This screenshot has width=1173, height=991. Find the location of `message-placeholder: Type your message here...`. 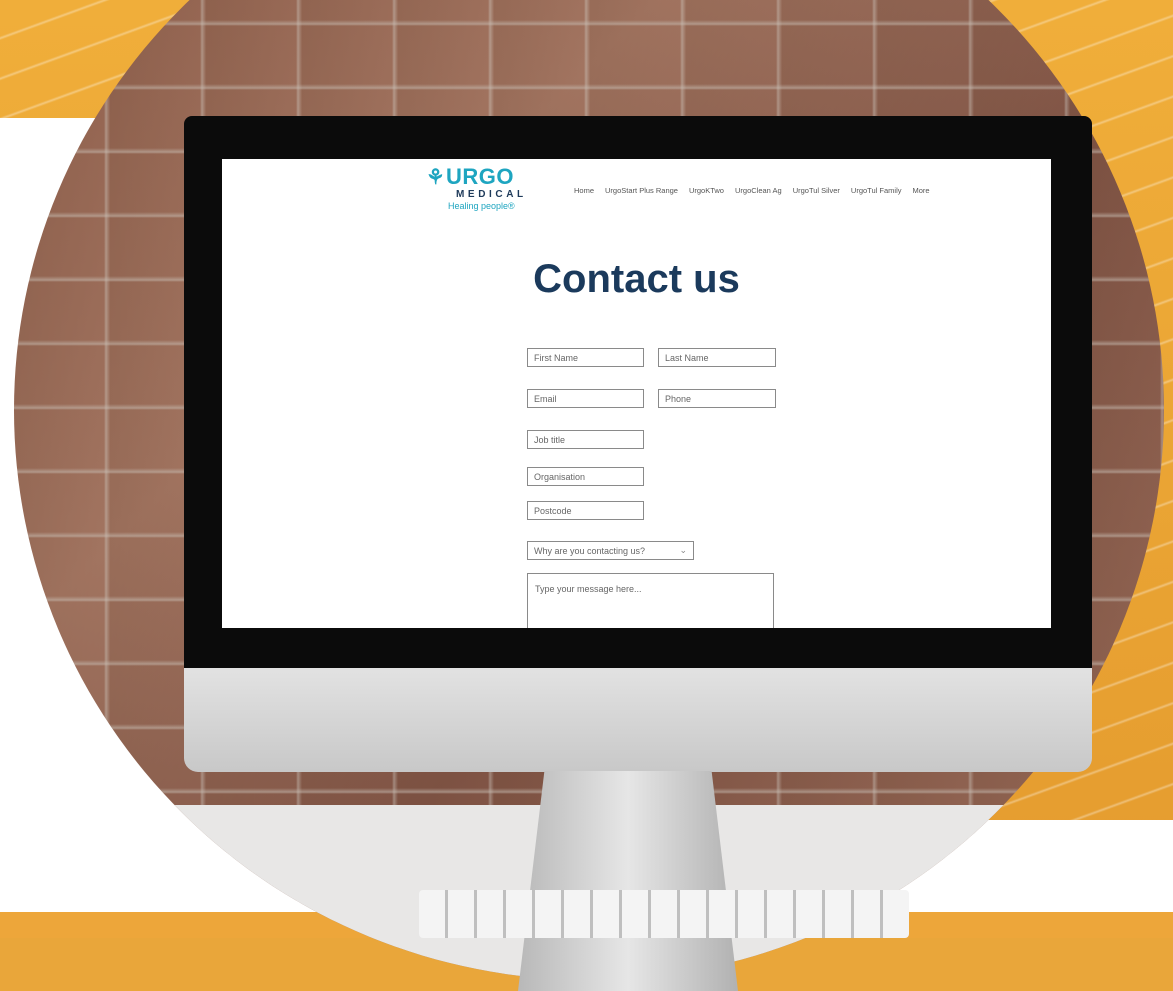

message-placeholder: Type your message here... is located at coordinates (588, 589).